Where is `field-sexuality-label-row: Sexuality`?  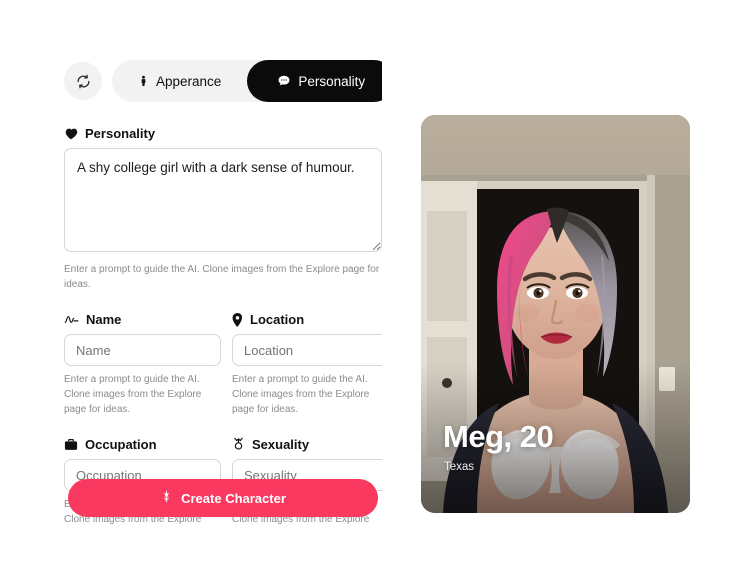
field-sexuality-label-row: Sexuality is located at coordinates (307, 444).